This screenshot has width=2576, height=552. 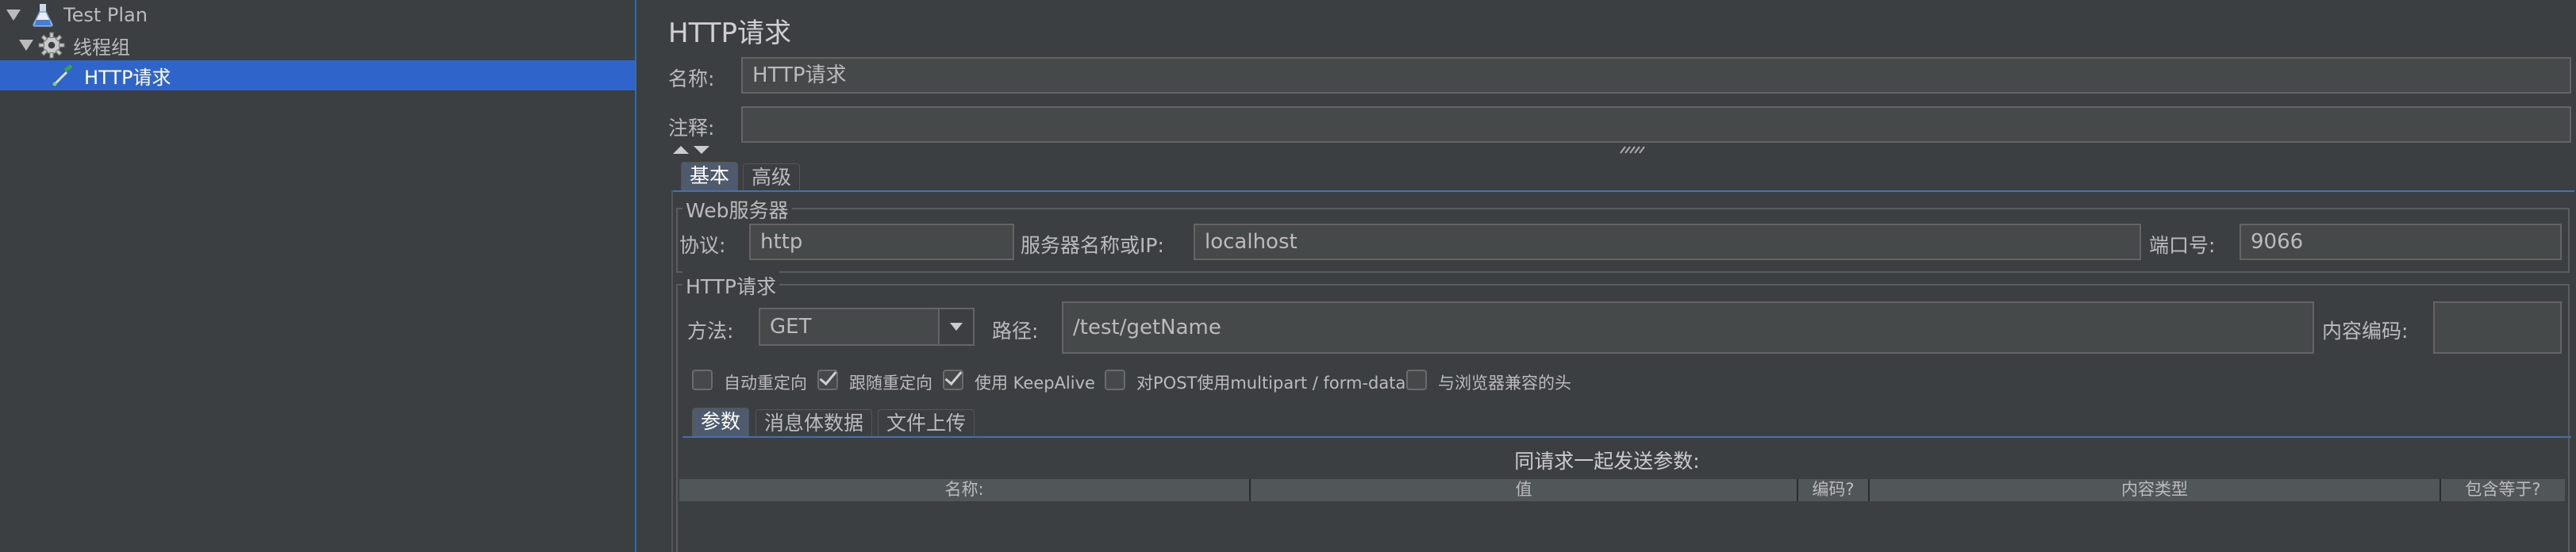 I want to click on collapse-arrows-icon, so click(x=693, y=150).